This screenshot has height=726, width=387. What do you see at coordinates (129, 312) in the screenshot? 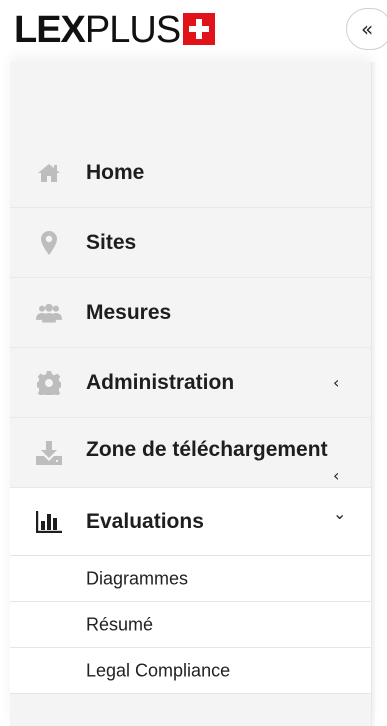
I see `sidebar-item-label: Mesures` at bounding box center [129, 312].